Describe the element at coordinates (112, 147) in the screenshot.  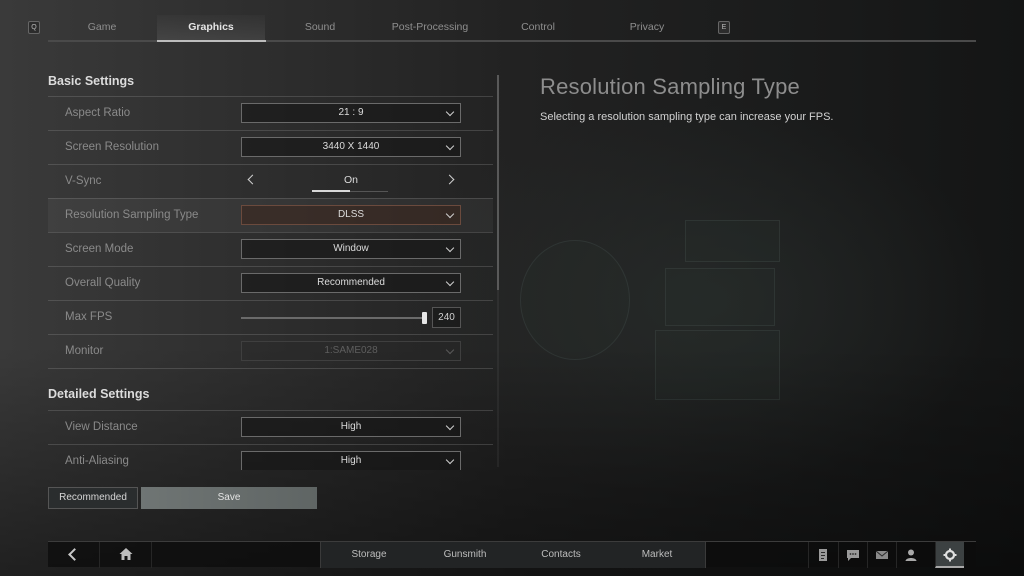
I see `setting-label: Screen Resolution` at that location.